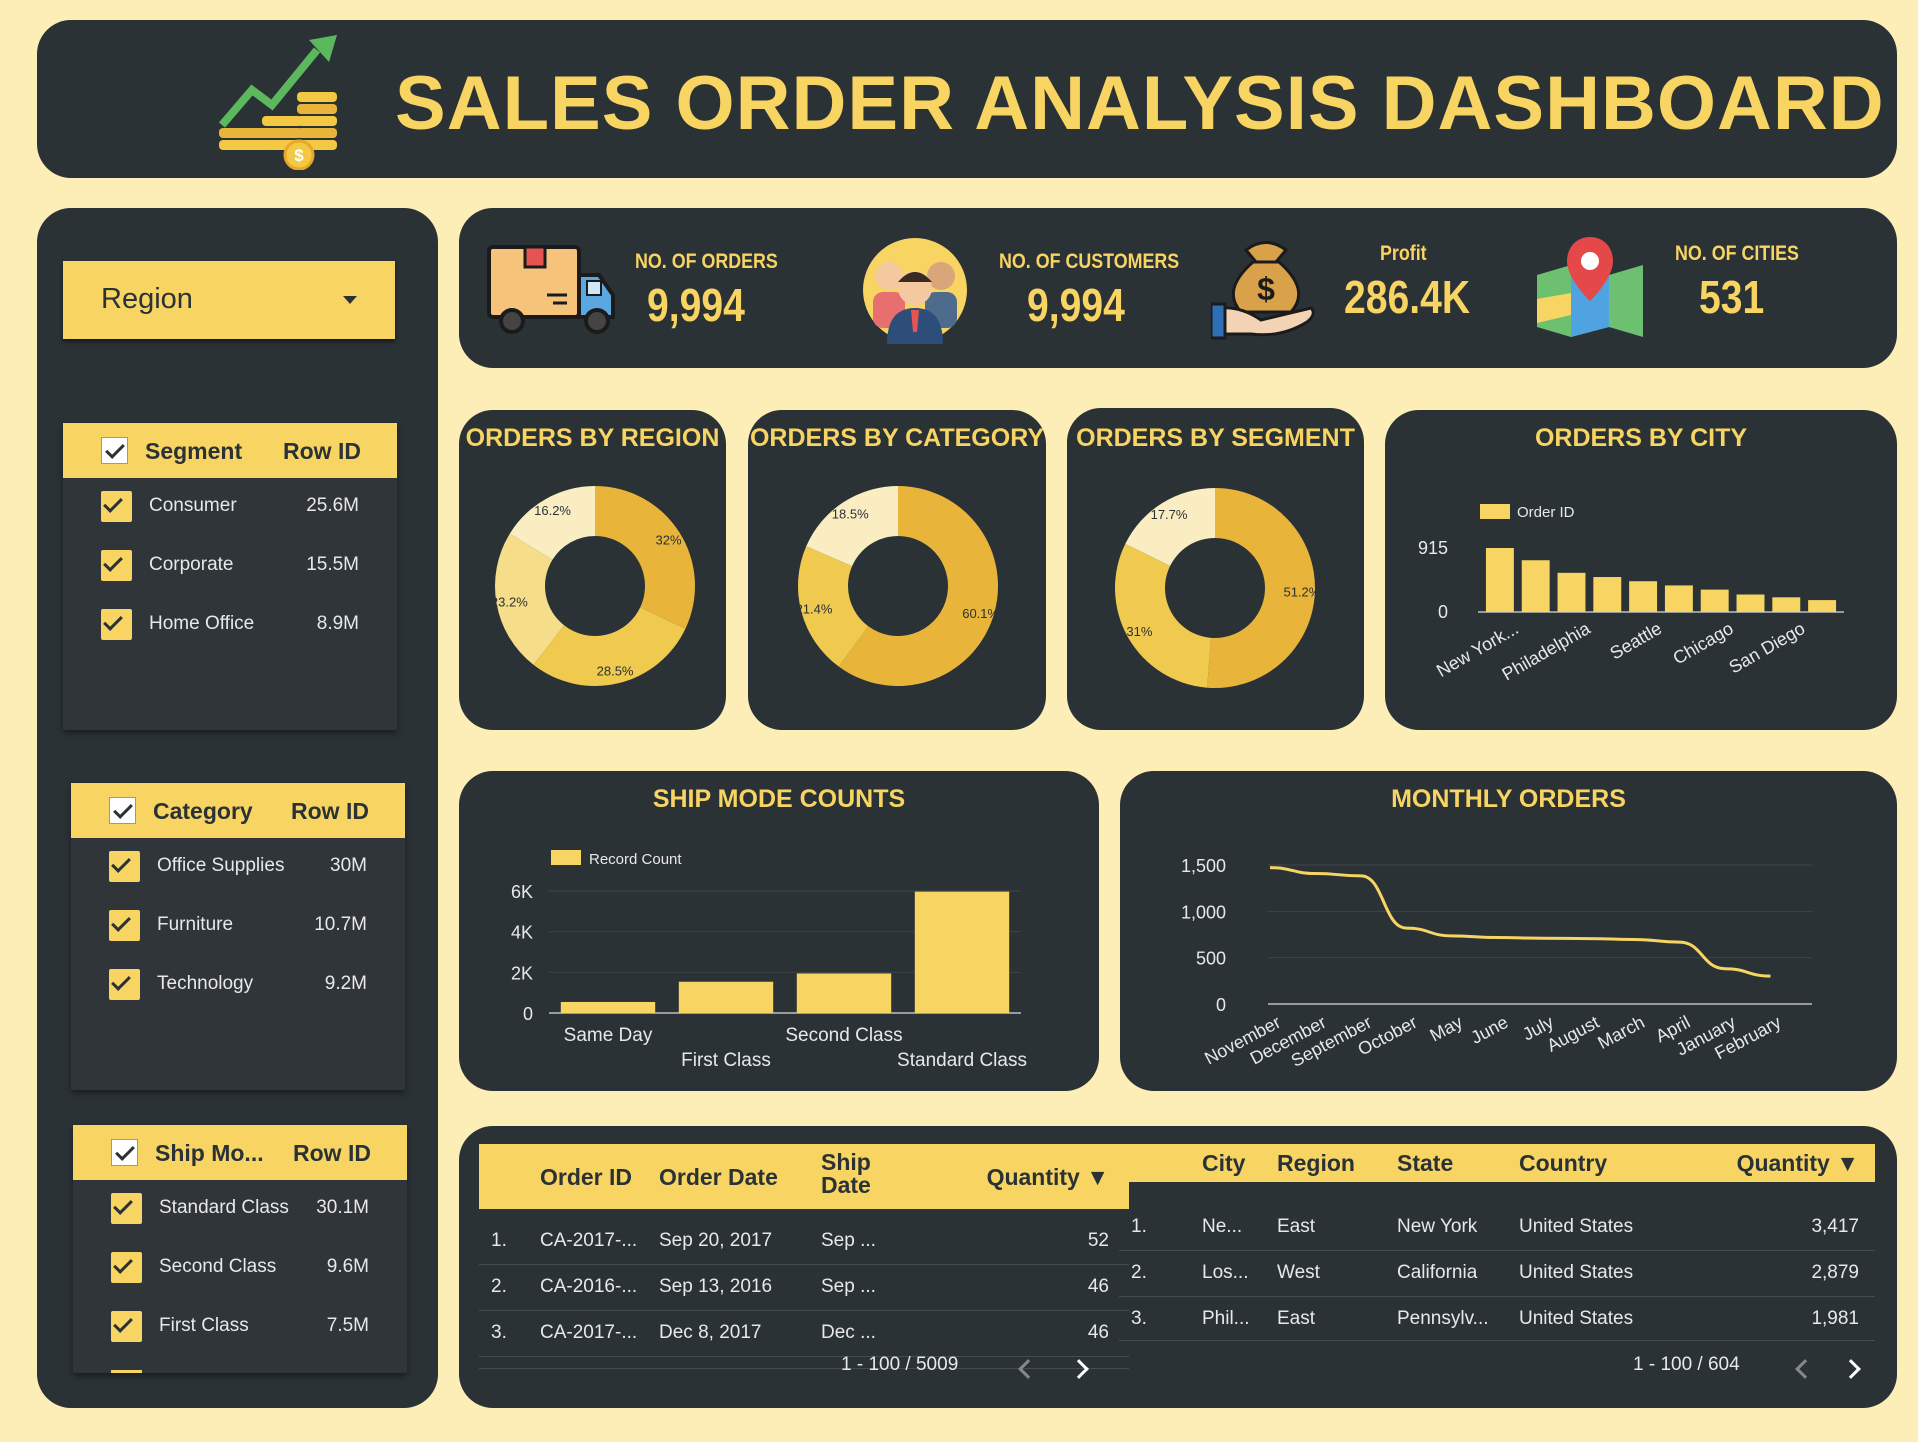  Describe the element at coordinates (332, 564) in the screenshot. I see `filter-item-value: 15.5M` at that location.